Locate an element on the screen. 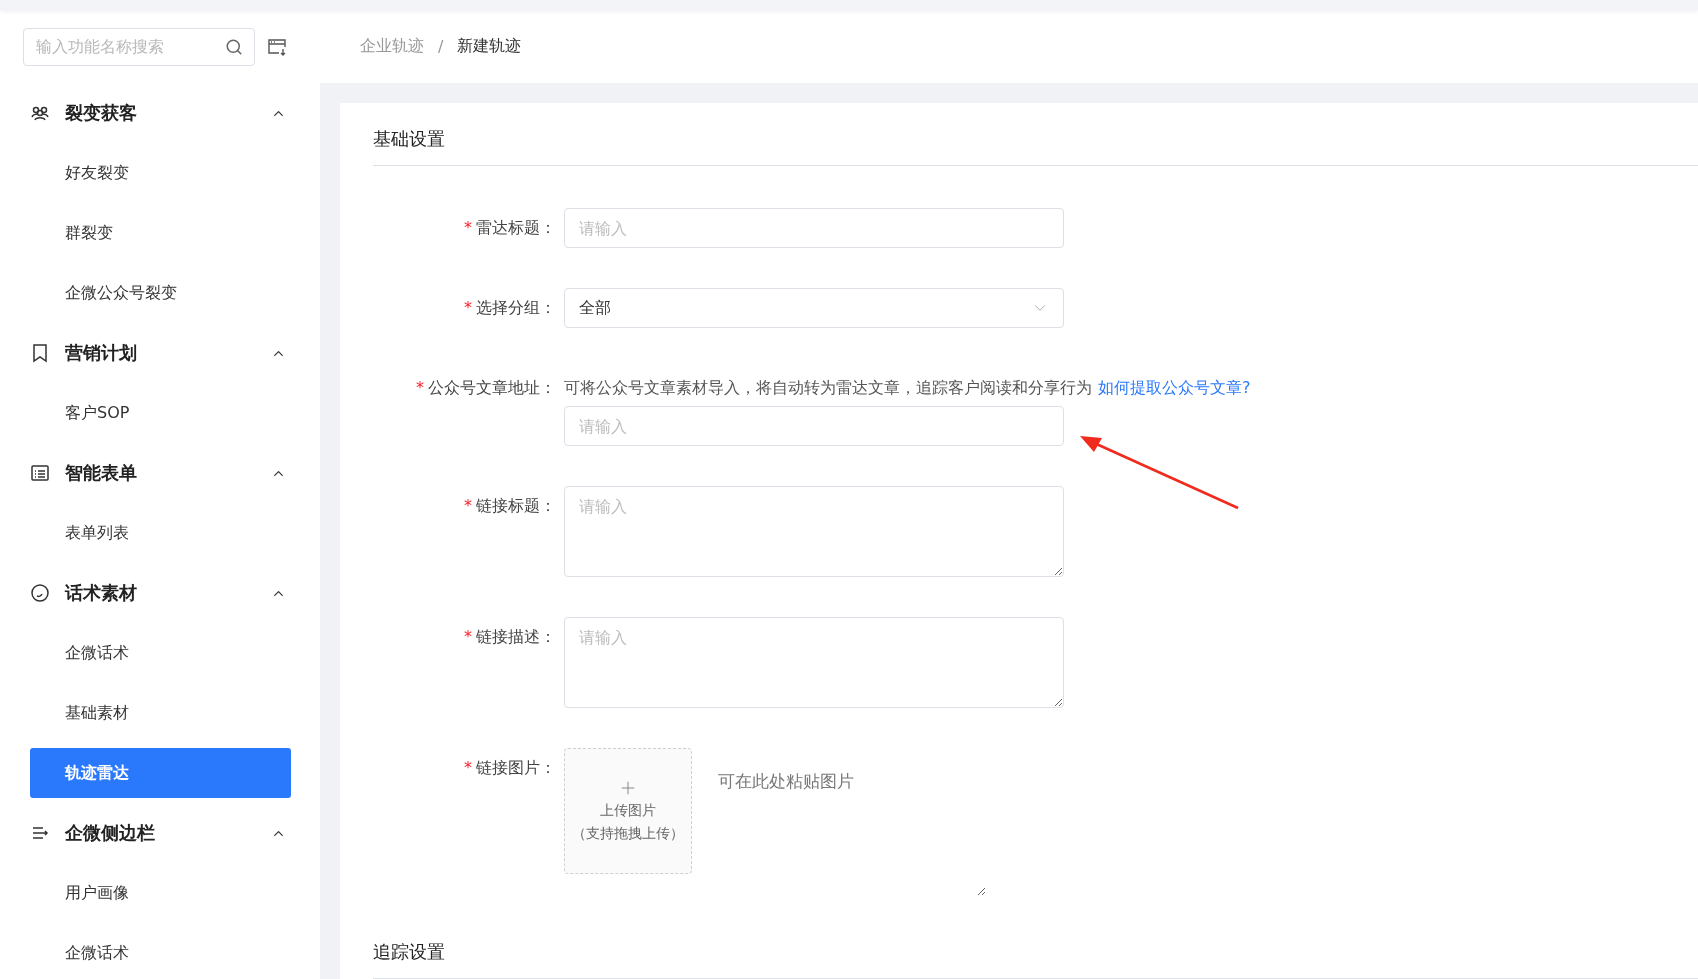  field-label: * 选择分组： is located at coordinates (509, 308).